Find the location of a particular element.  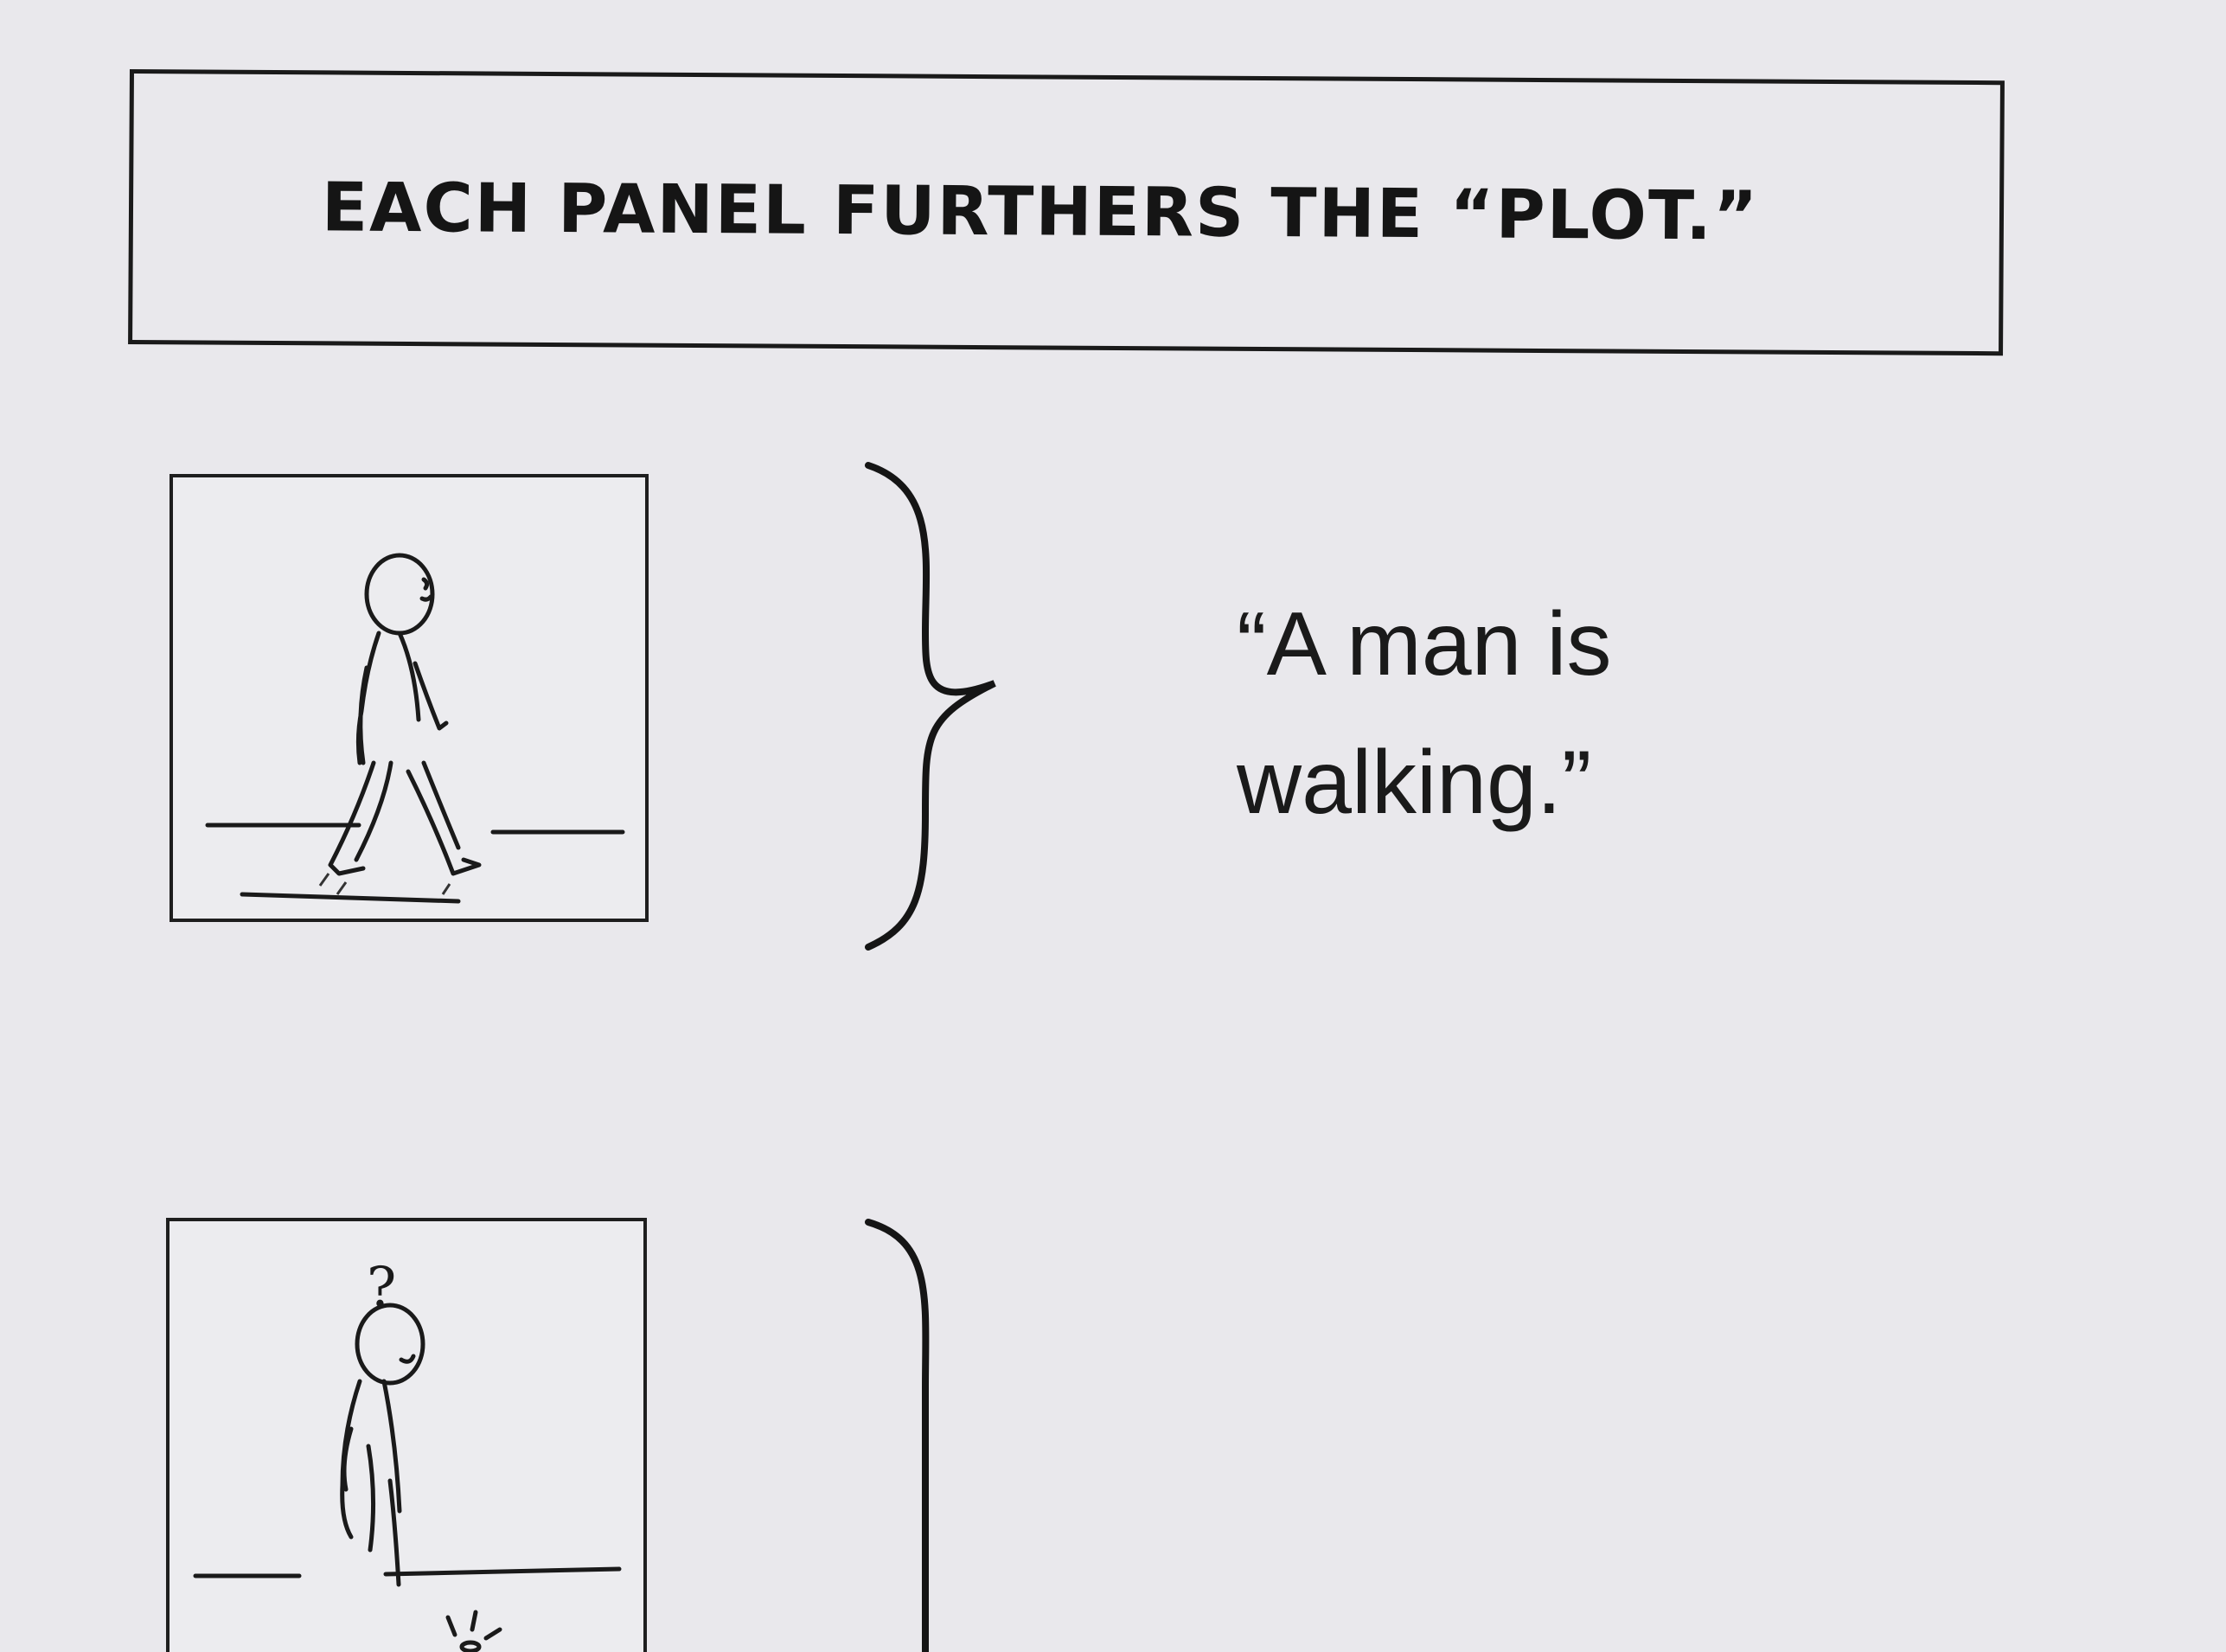

puzzled-man-drawing is located at coordinates (408, 1477).